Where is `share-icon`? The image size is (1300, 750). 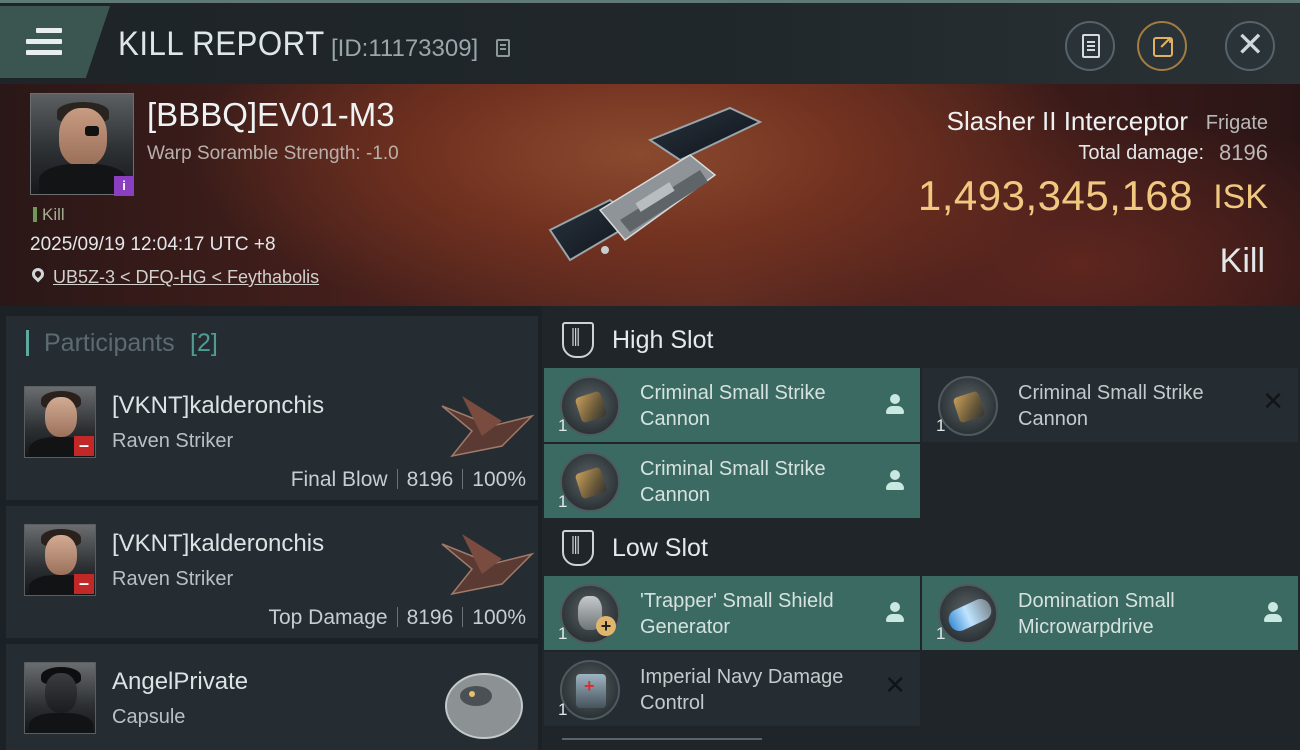
share-icon is located at coordinates (1163, 45).